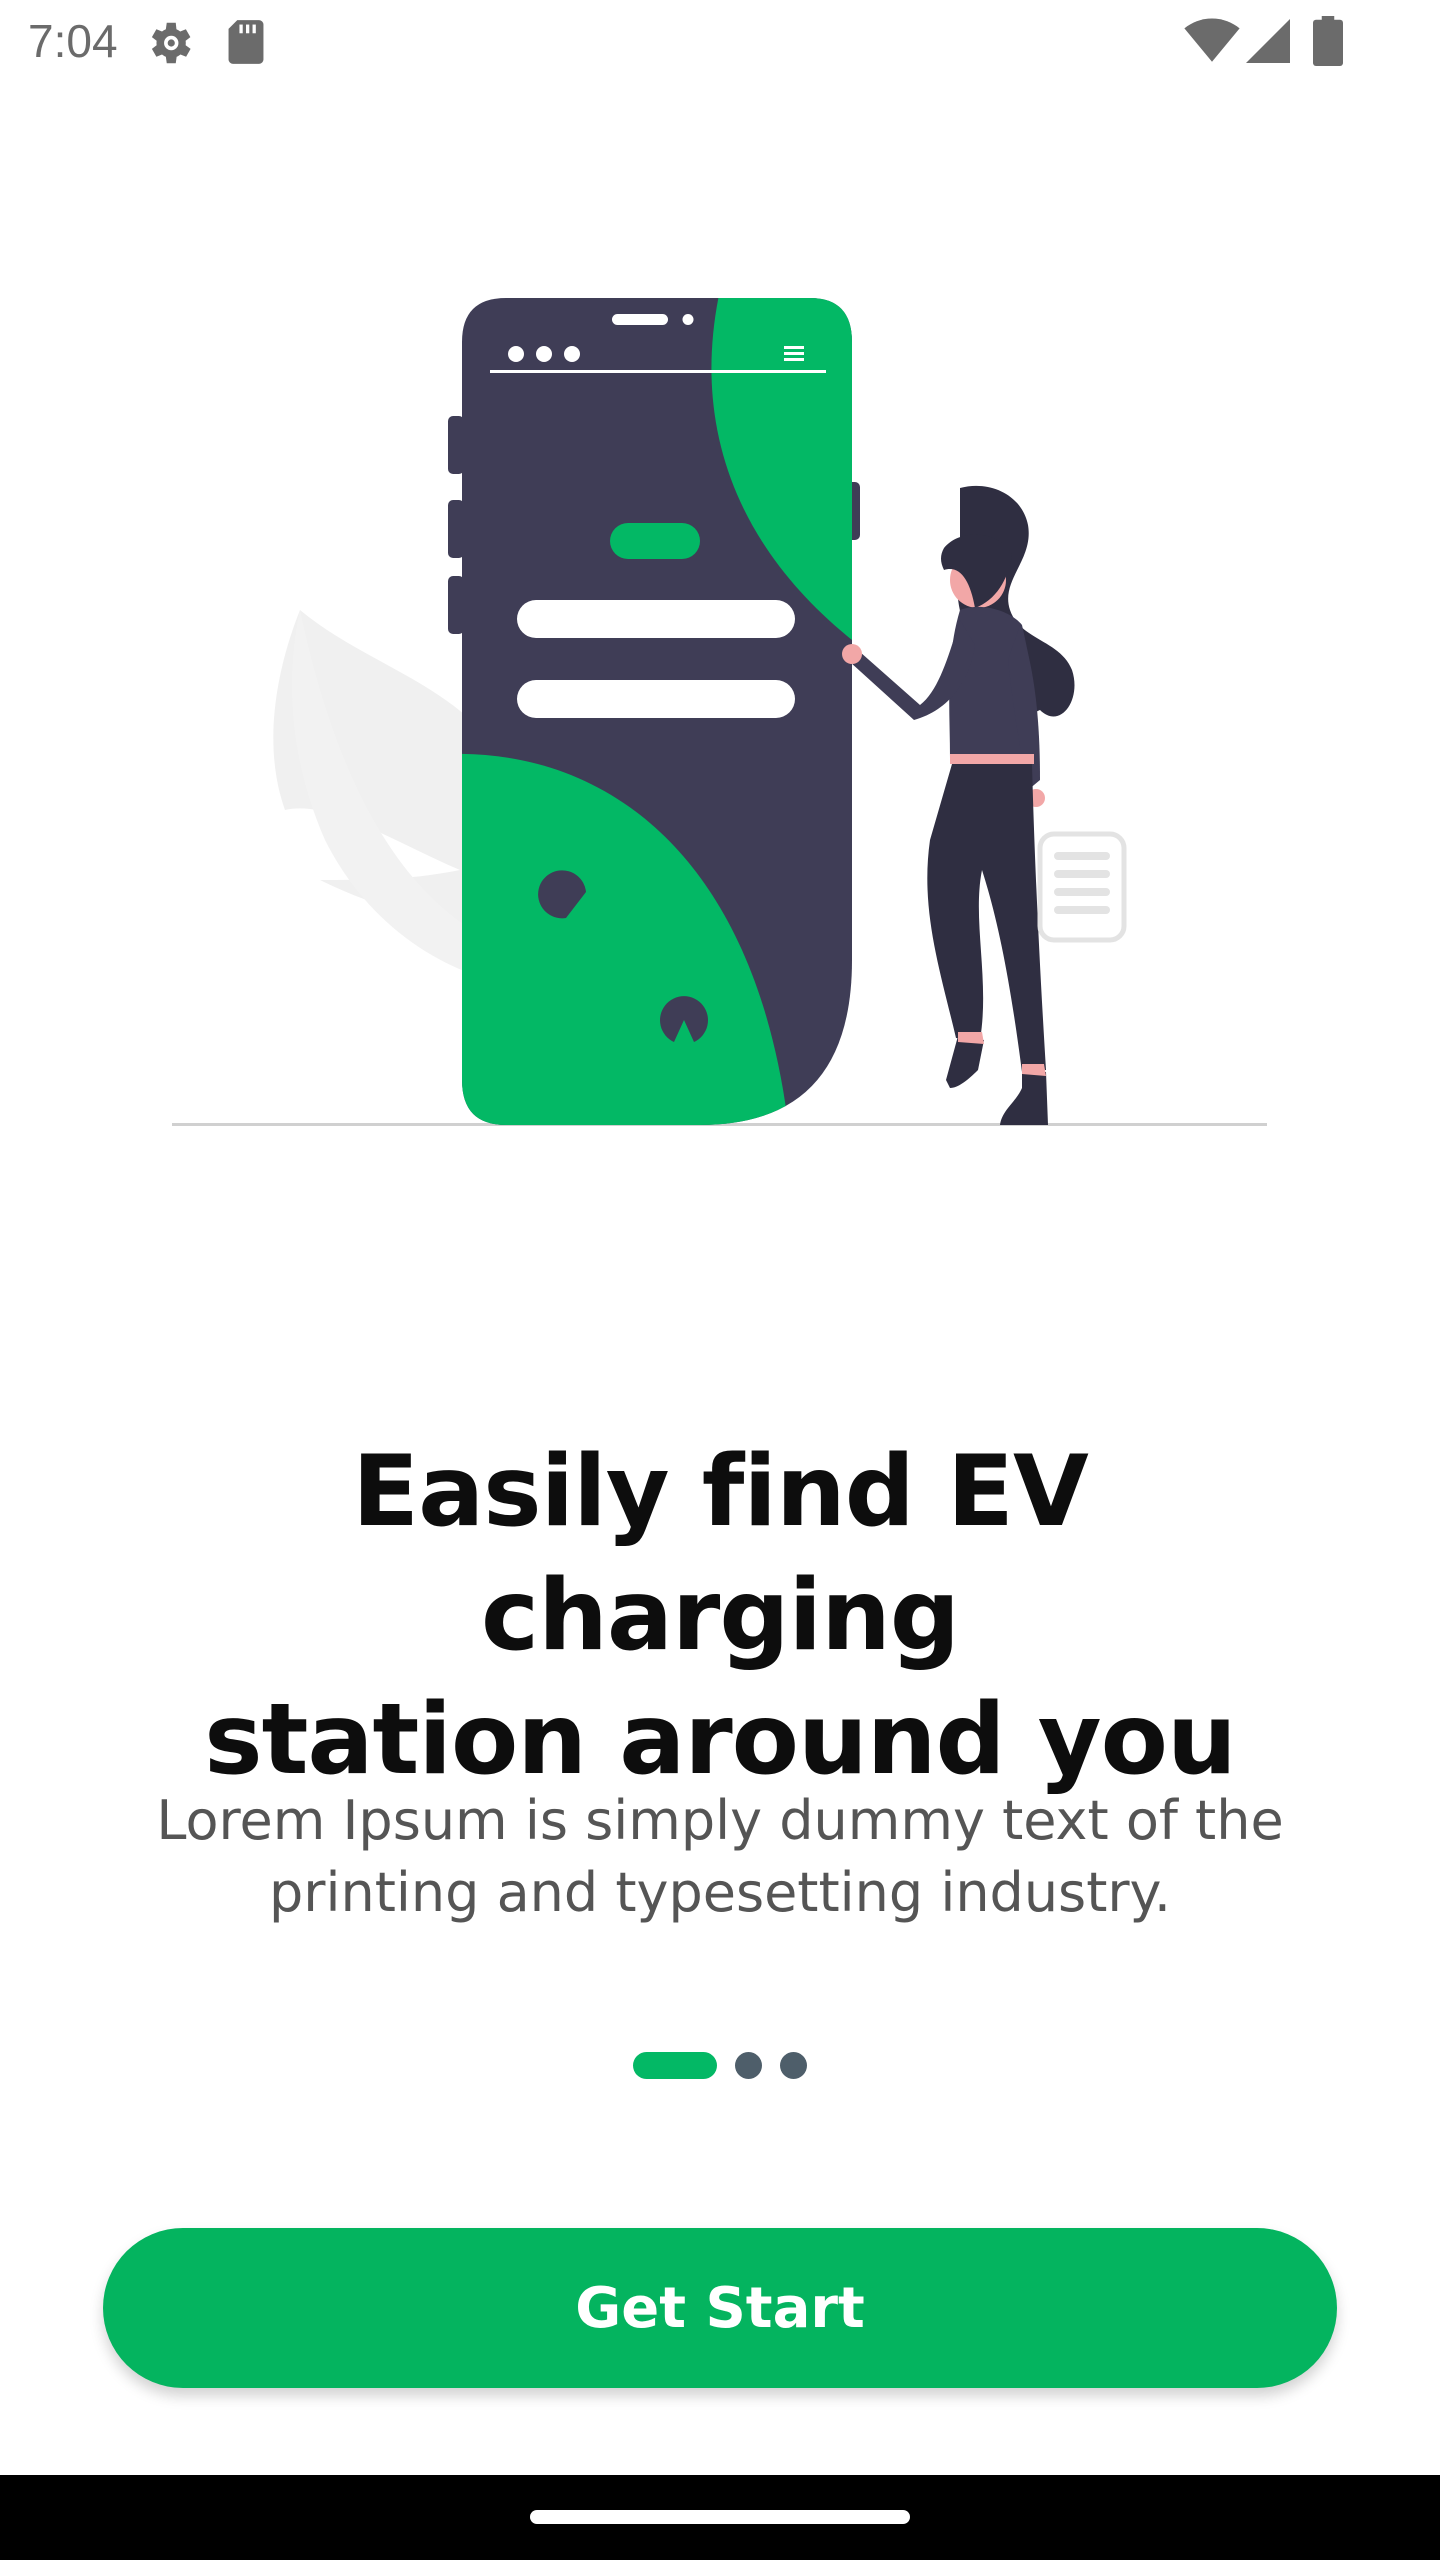 The height and width of the screenshot is (2560, 1440). I want to click on wifi-icon, so click(1212, 40).